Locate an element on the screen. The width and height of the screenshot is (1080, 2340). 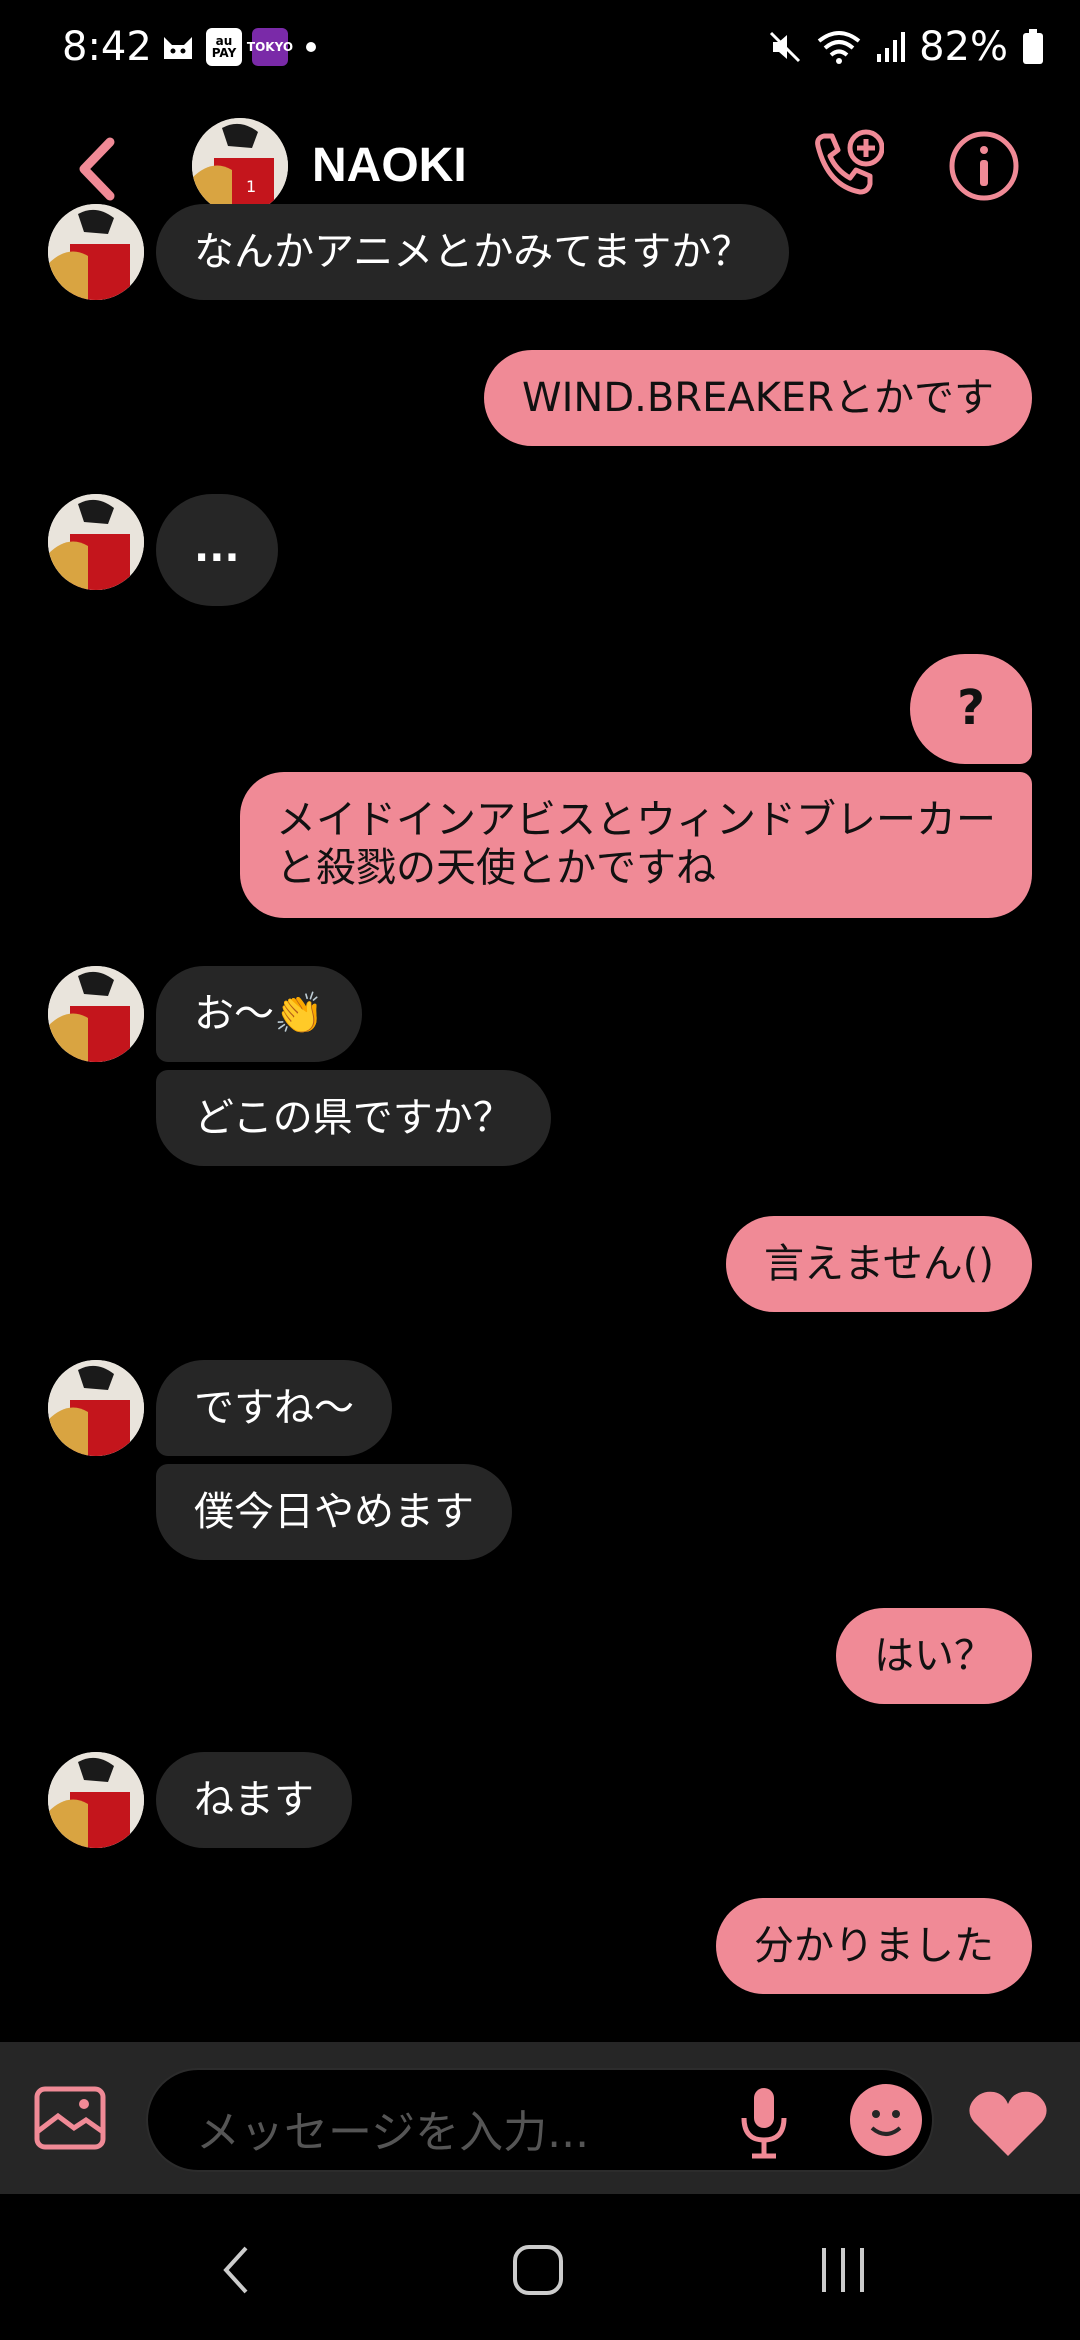
nav-back-icon is located at coordinates (236, 2270).